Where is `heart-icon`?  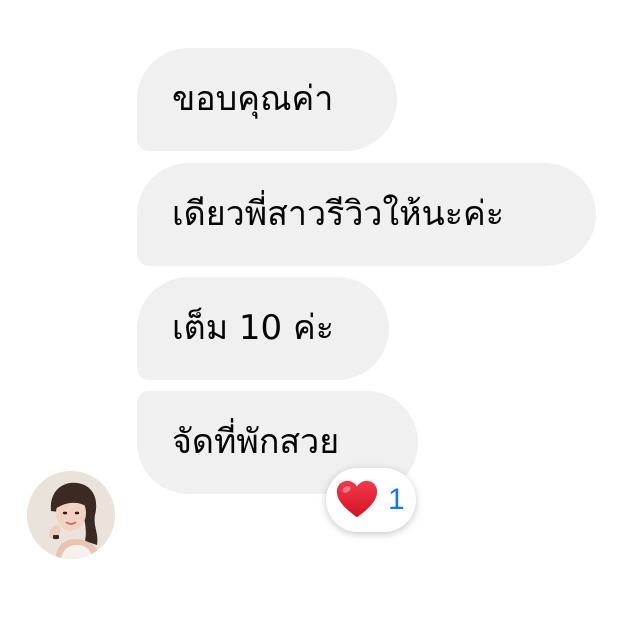 heart-icon is located at coordinates (357, 499).